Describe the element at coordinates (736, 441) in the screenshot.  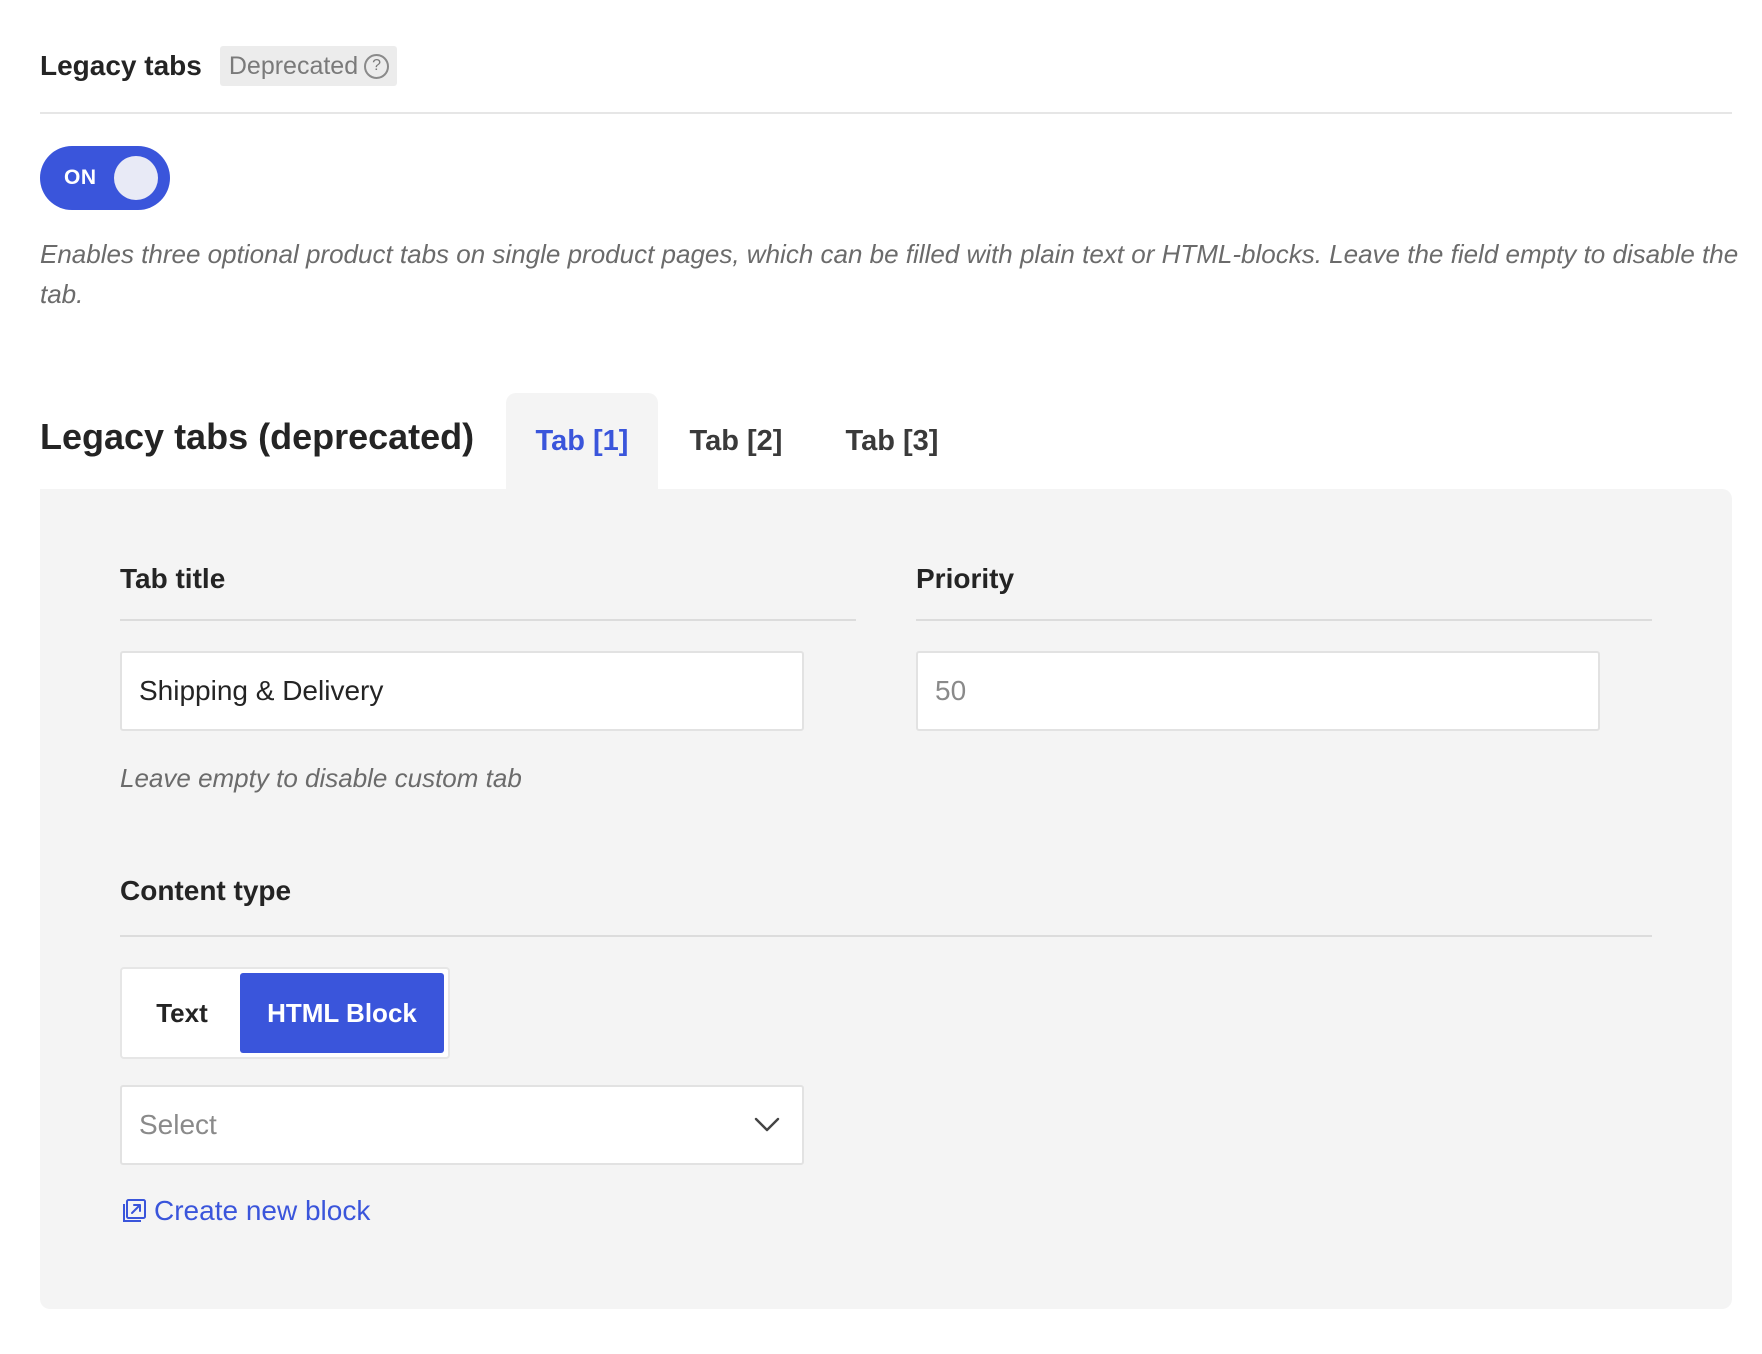
I see `tab-2: Tab [2]` at that location.